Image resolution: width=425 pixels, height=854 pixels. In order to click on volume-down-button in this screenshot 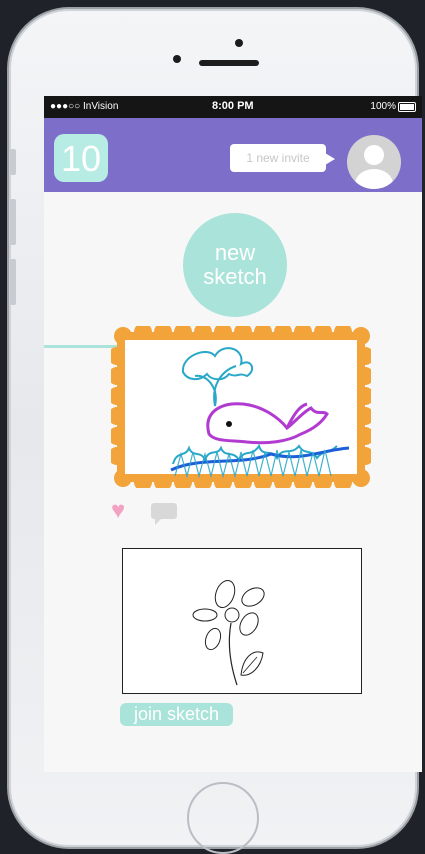, I will do `click(13, 282)`.